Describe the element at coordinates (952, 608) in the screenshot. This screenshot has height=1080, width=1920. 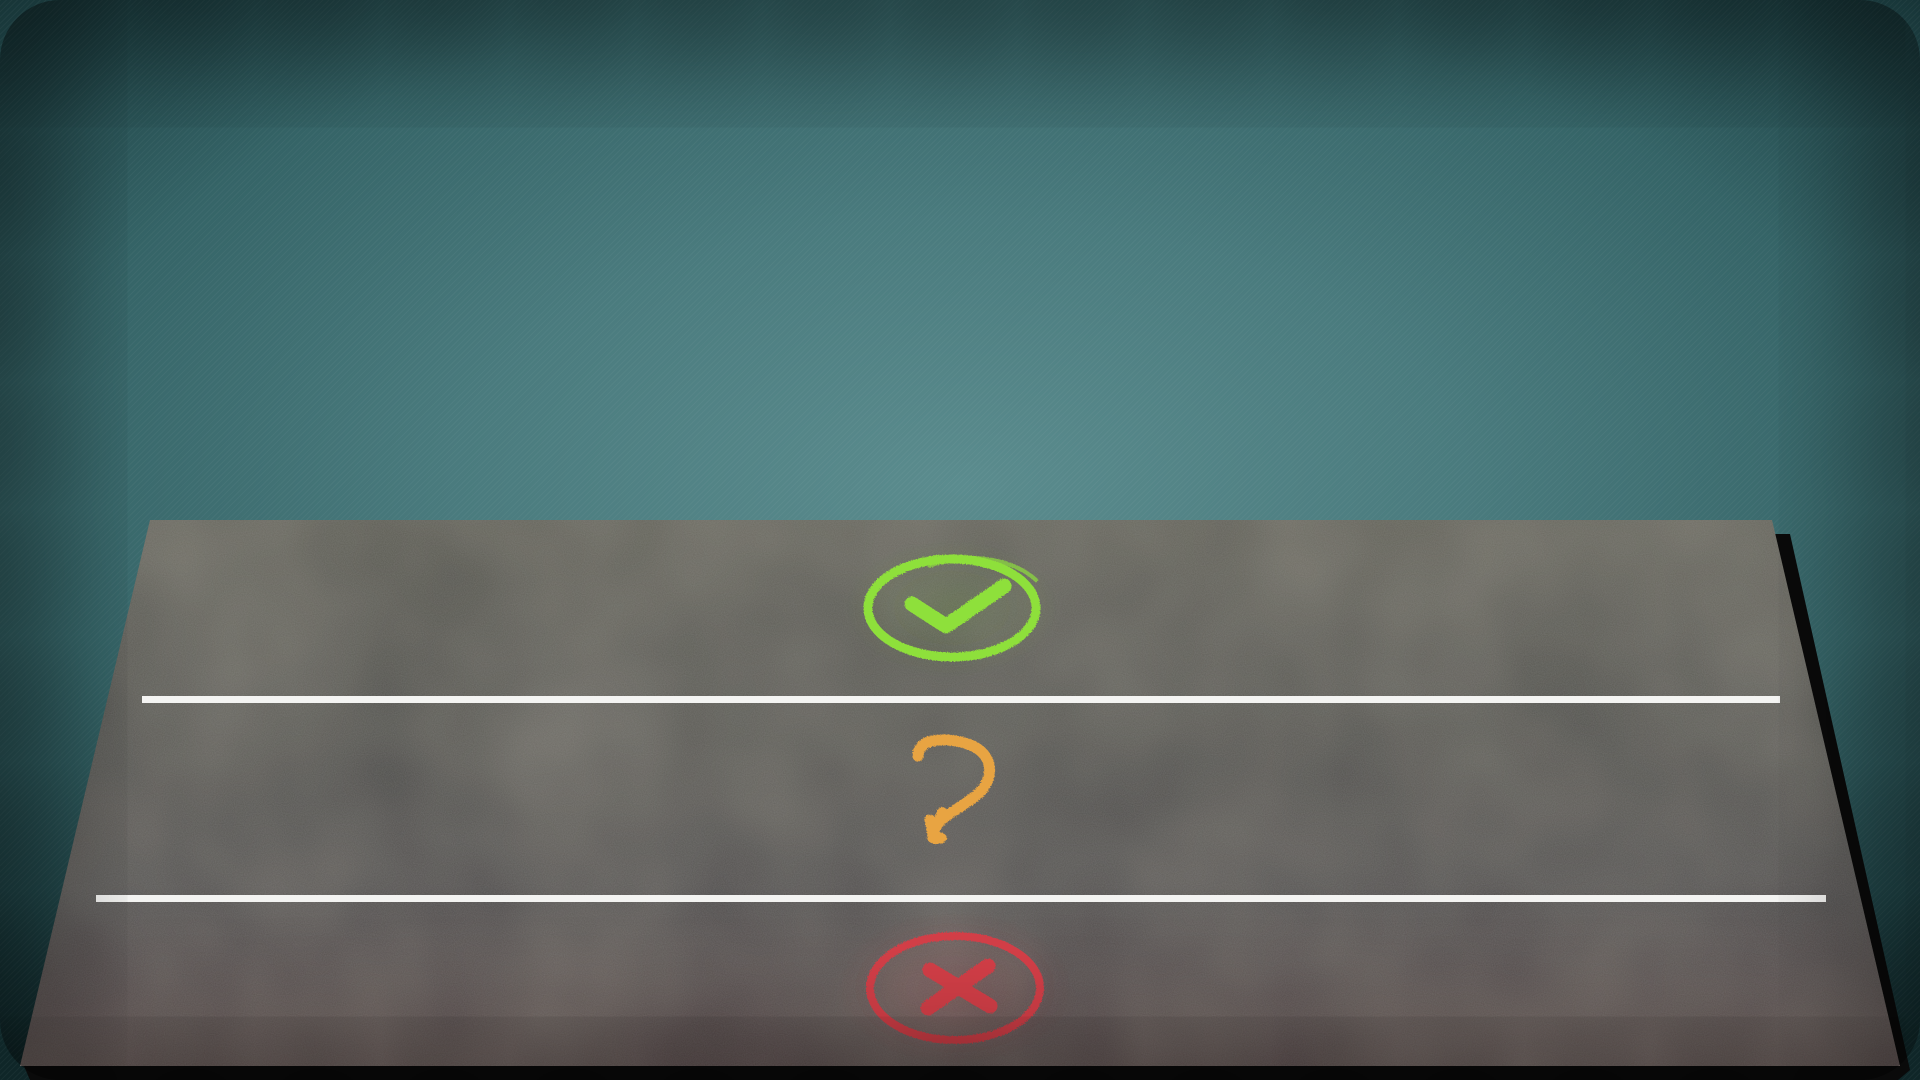
I see `check-circle-icon` at that location.